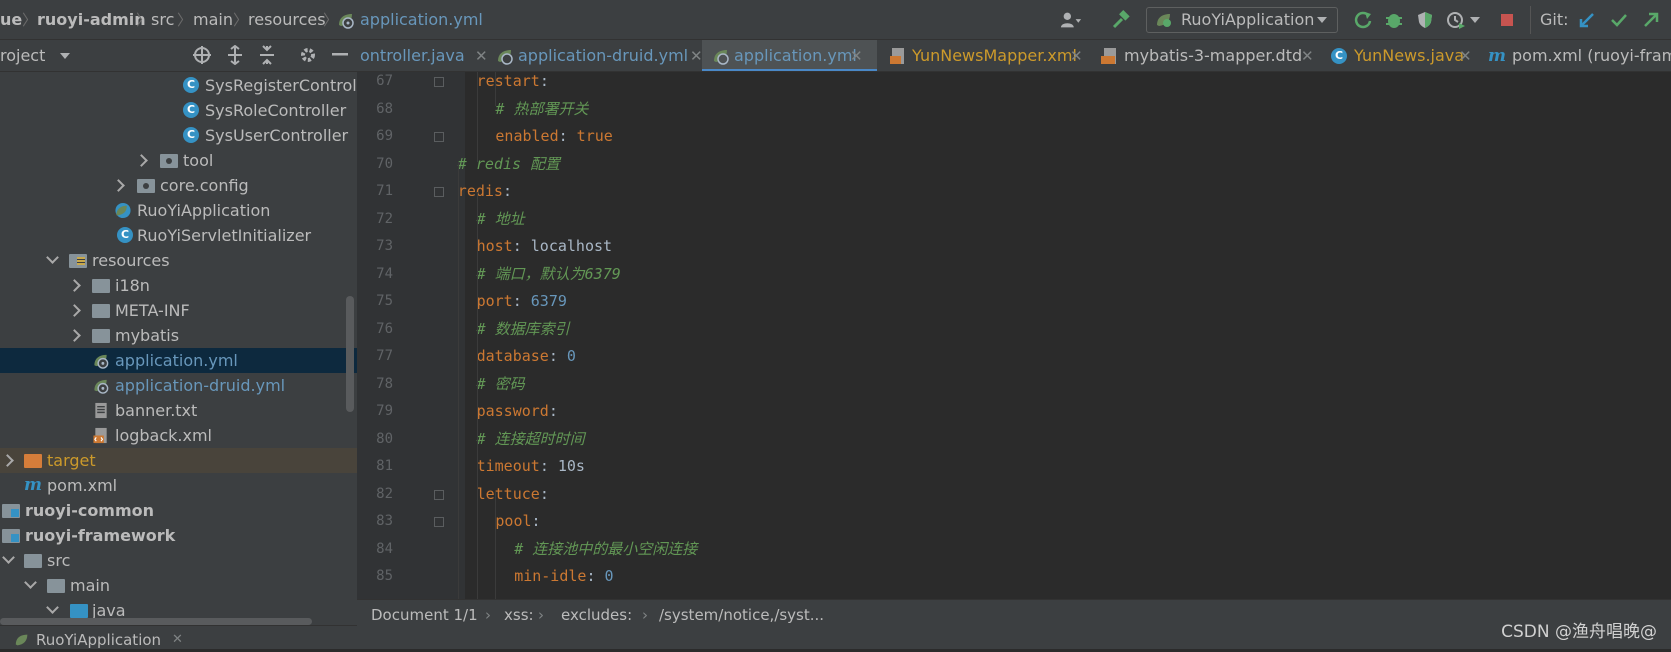 The image size is (1671, 652). What do you see at coordinates (213, 20) in the screenshot?
I see `breadcrumb-main: main` at bounding box center [213, 20].